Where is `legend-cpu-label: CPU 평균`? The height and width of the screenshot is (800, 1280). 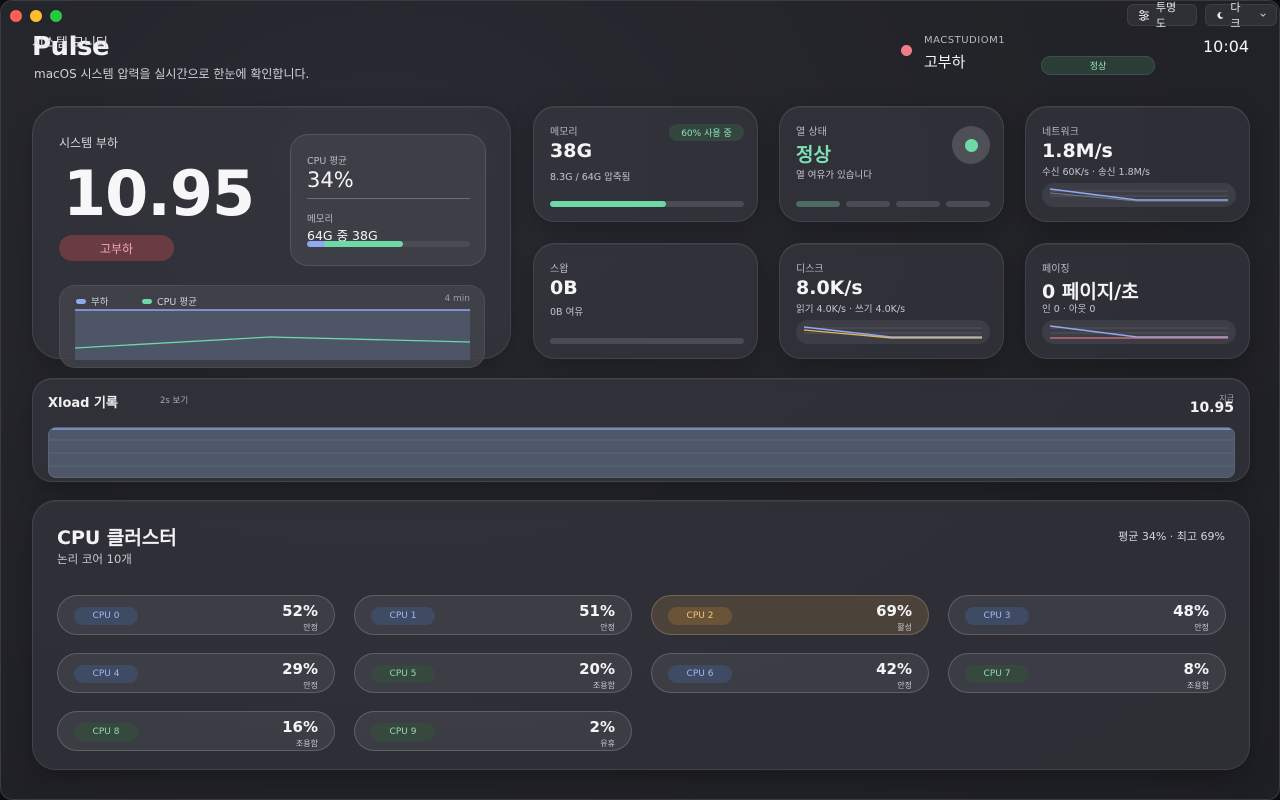
legend-cpu-label: CPU 평균 is located at coordinates (177, 302).